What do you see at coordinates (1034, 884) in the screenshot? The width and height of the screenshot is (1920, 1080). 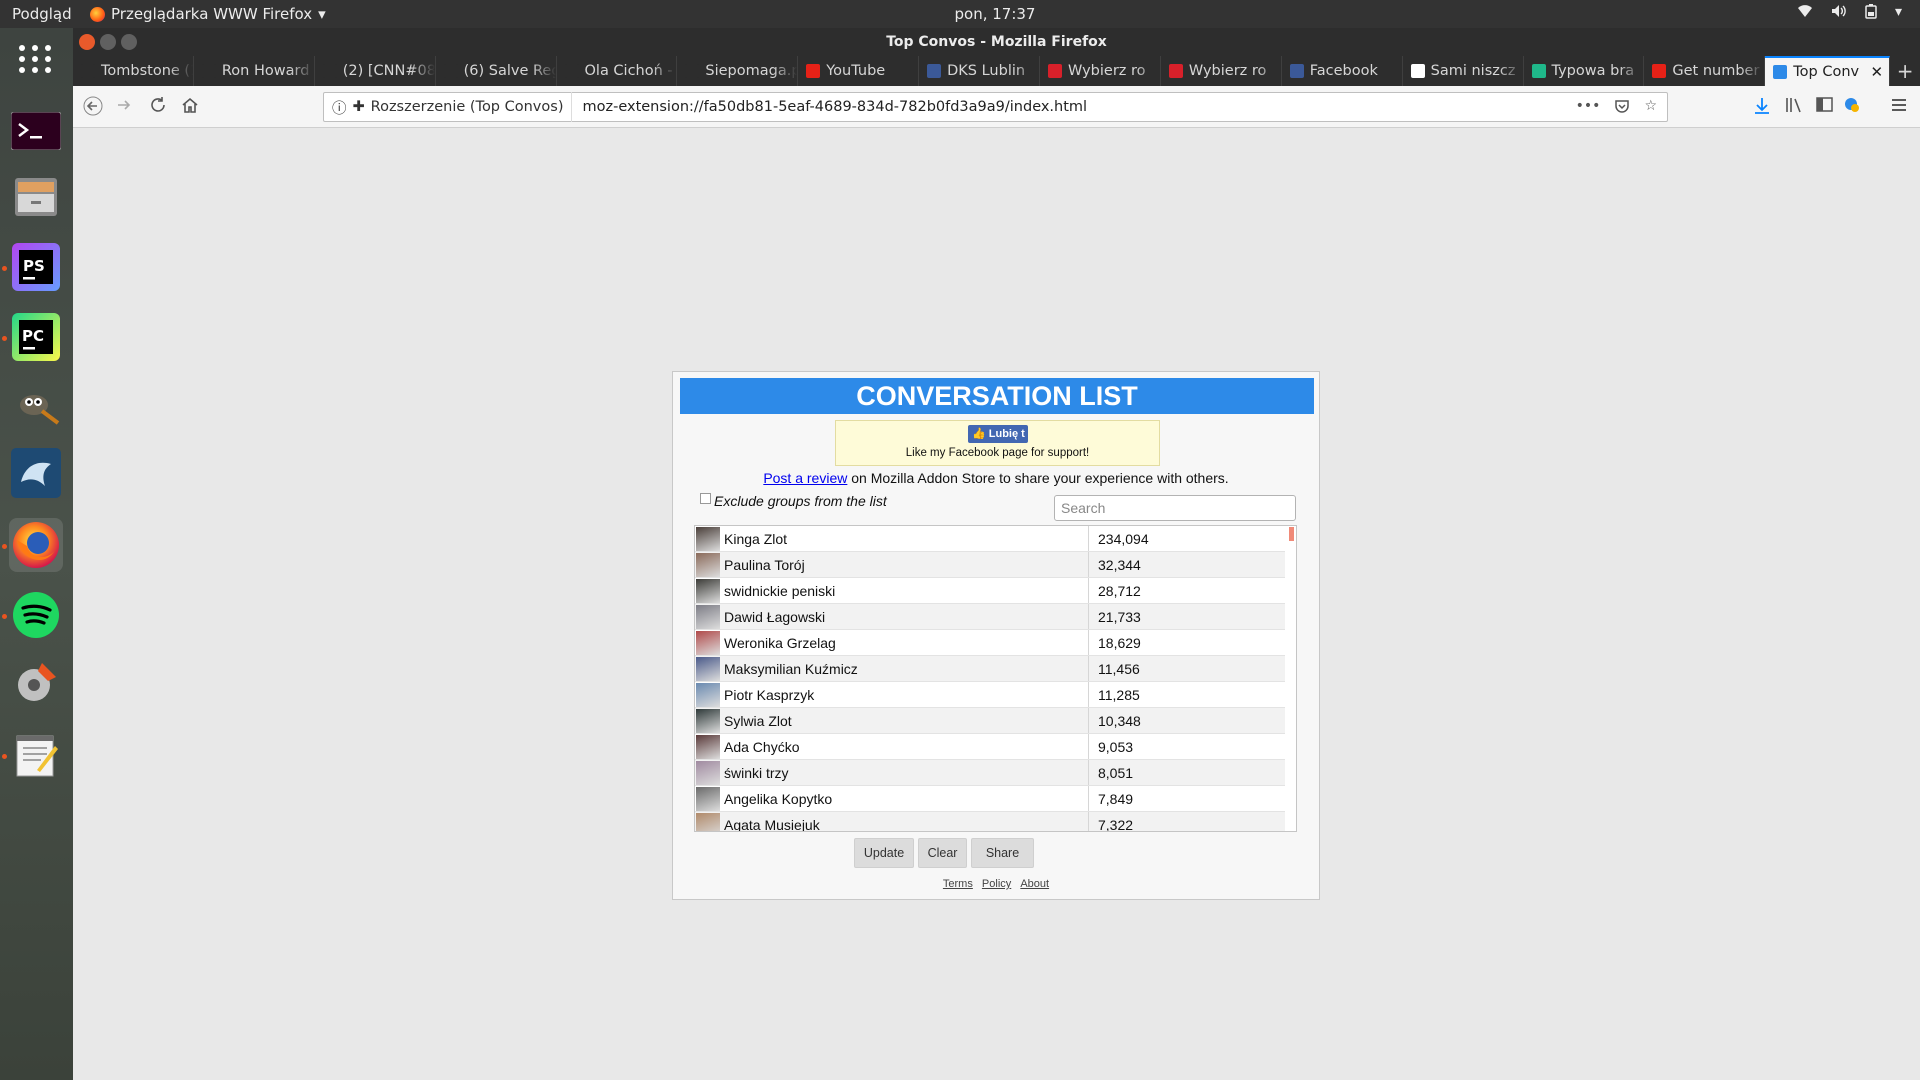 I see `about-link: About` at bounding box center [1034, 884].